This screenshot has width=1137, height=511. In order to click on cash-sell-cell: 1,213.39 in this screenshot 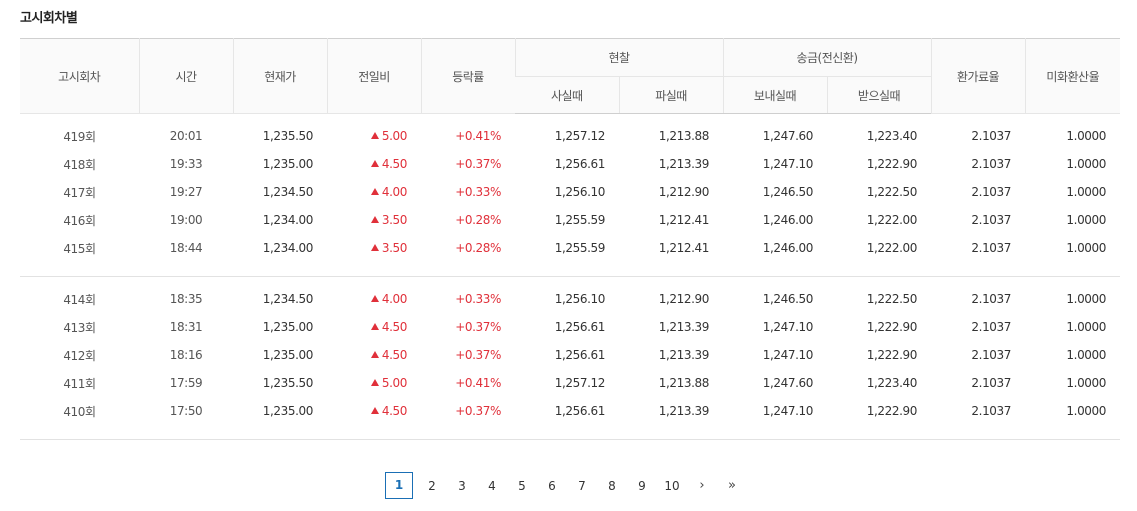, I will do `click(684, 355)`.